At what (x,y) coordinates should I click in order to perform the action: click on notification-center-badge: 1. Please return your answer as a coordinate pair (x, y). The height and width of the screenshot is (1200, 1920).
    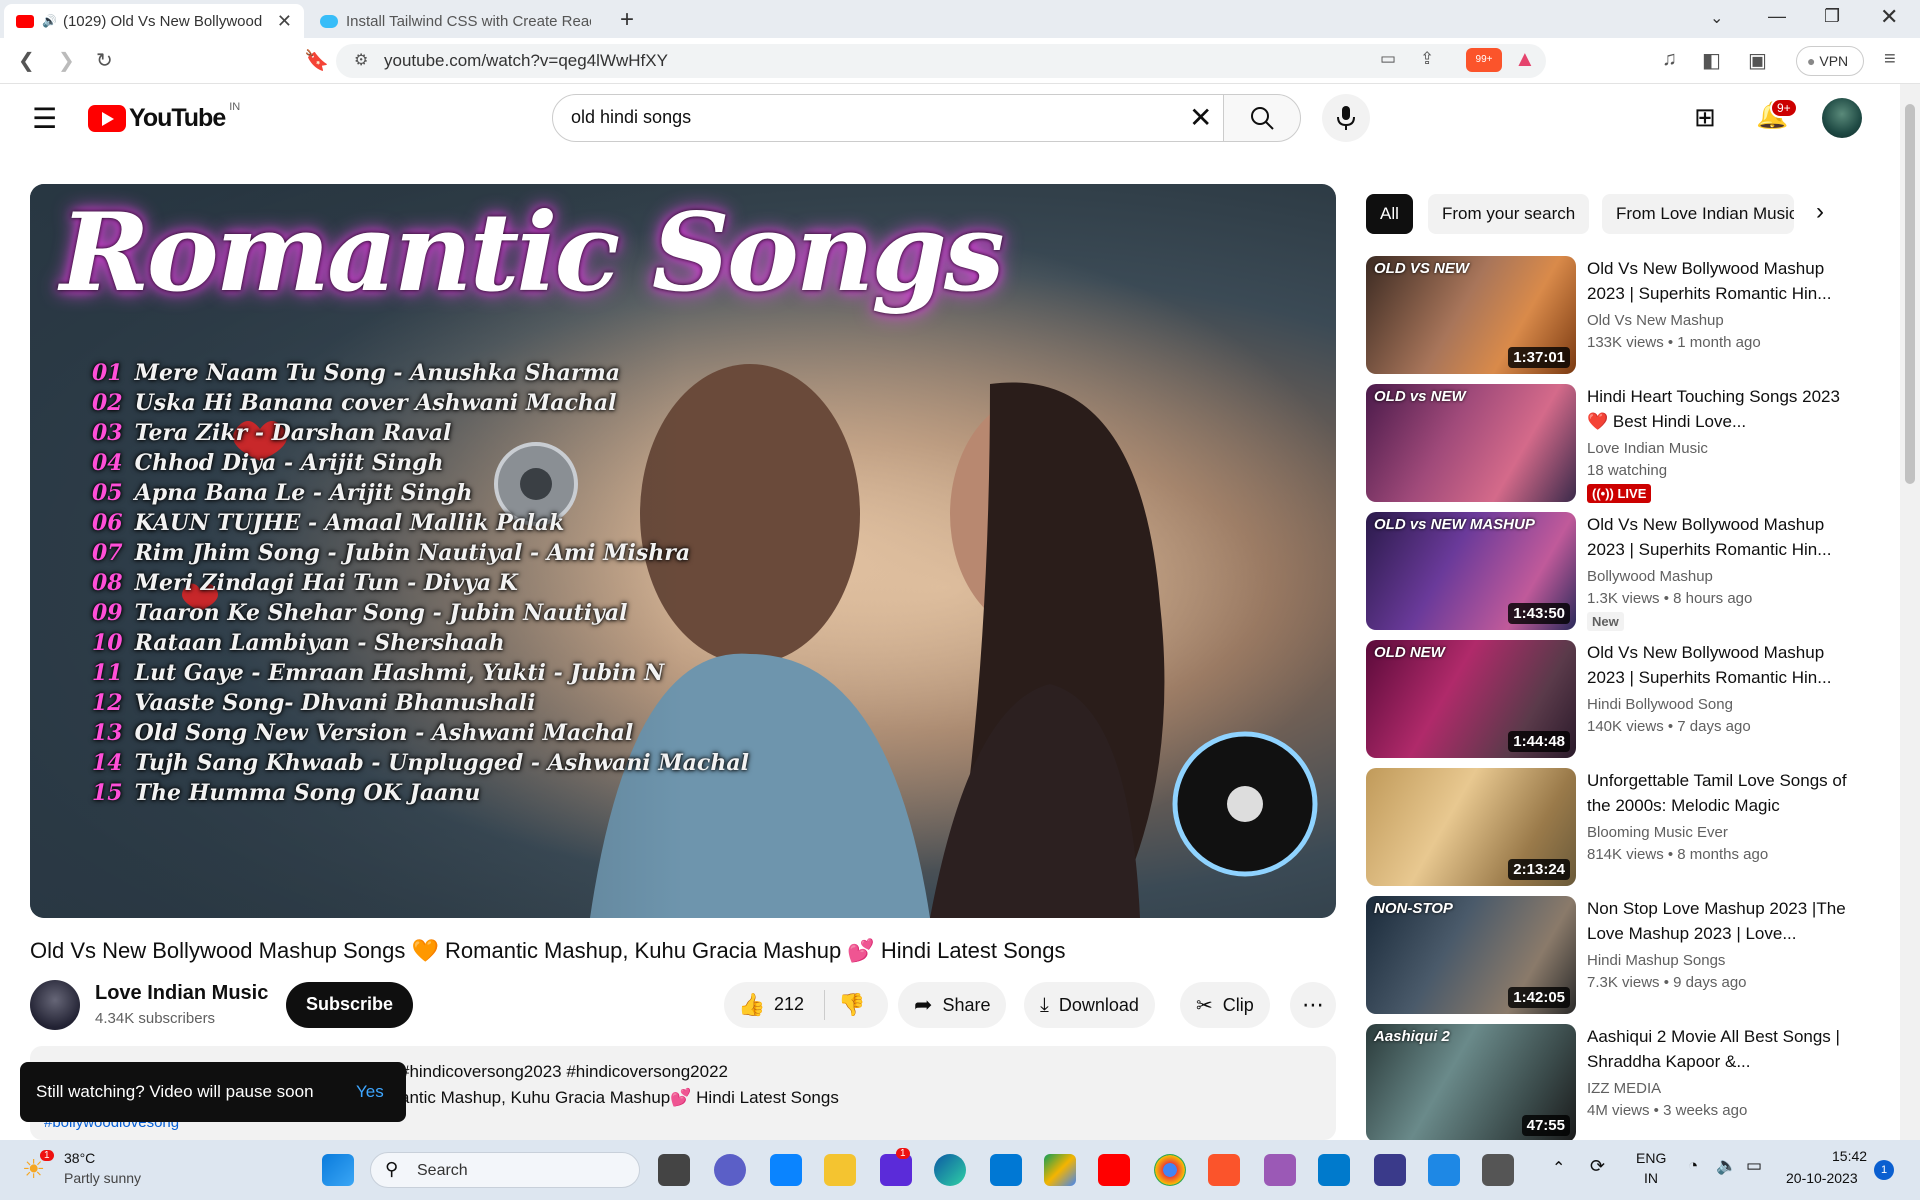
    Looking at the image, I should click on (1884, 1170).